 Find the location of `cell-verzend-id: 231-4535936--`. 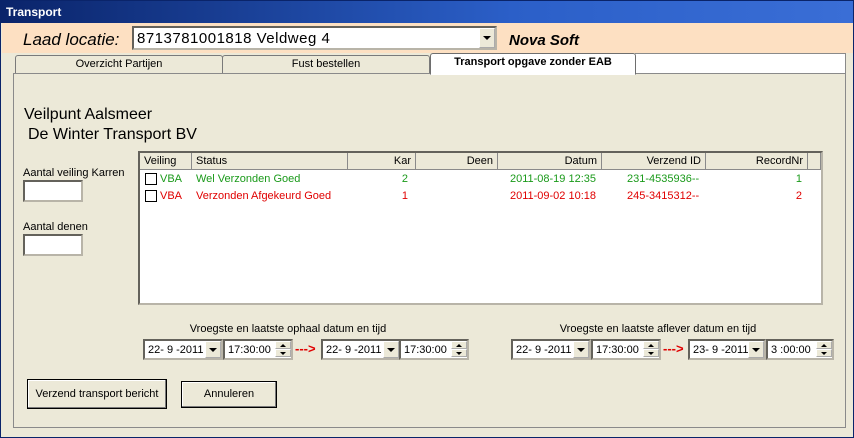

cell-verzend-id: 231-4535936-- is located at coordinates (663, 179).